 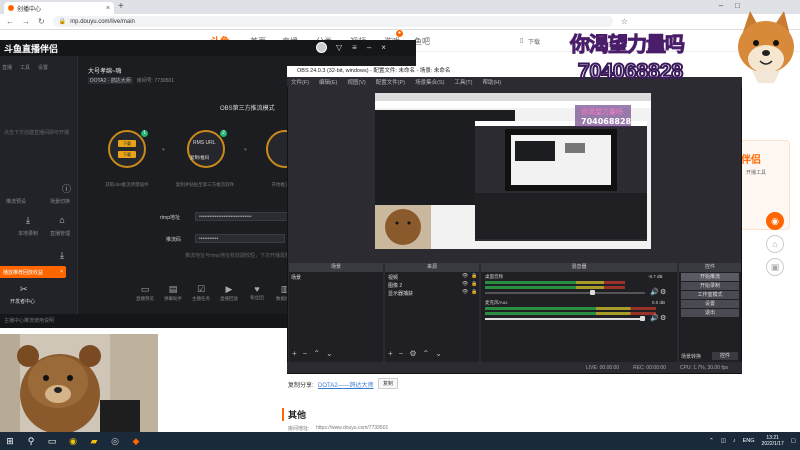 I want to click on controls-tab: 控件, so click(x=725, y=356).